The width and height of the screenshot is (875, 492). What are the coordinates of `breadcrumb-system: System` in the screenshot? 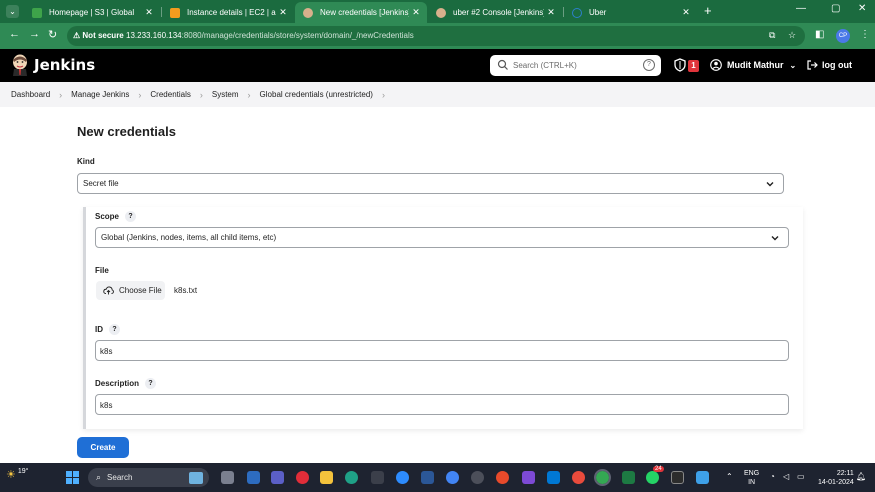 It's located at (225, 94).